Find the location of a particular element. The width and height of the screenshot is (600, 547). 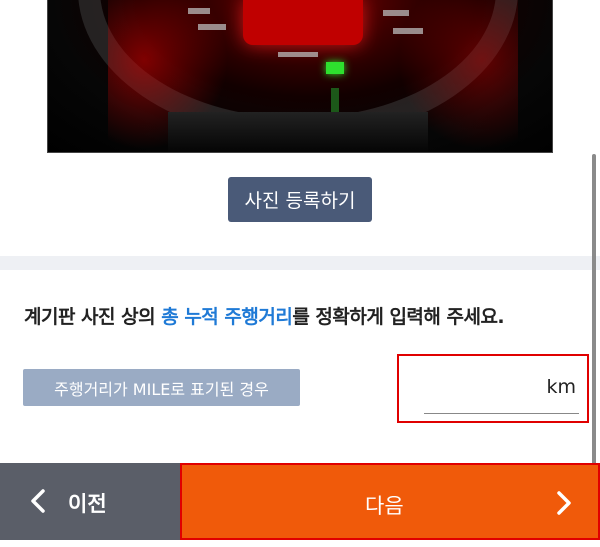

mileage-field-highlight: km is located at coordinates (493, 388).